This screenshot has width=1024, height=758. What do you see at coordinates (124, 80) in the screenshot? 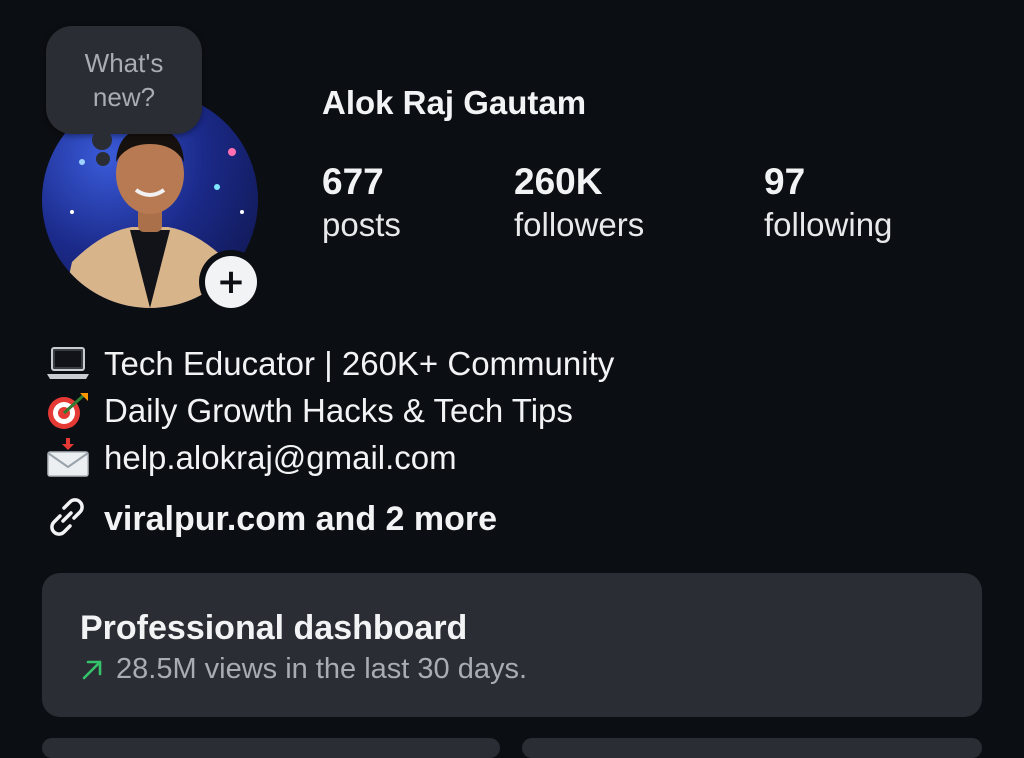
I see `note-bubble: What's new?` at bounding box center [124, 80].